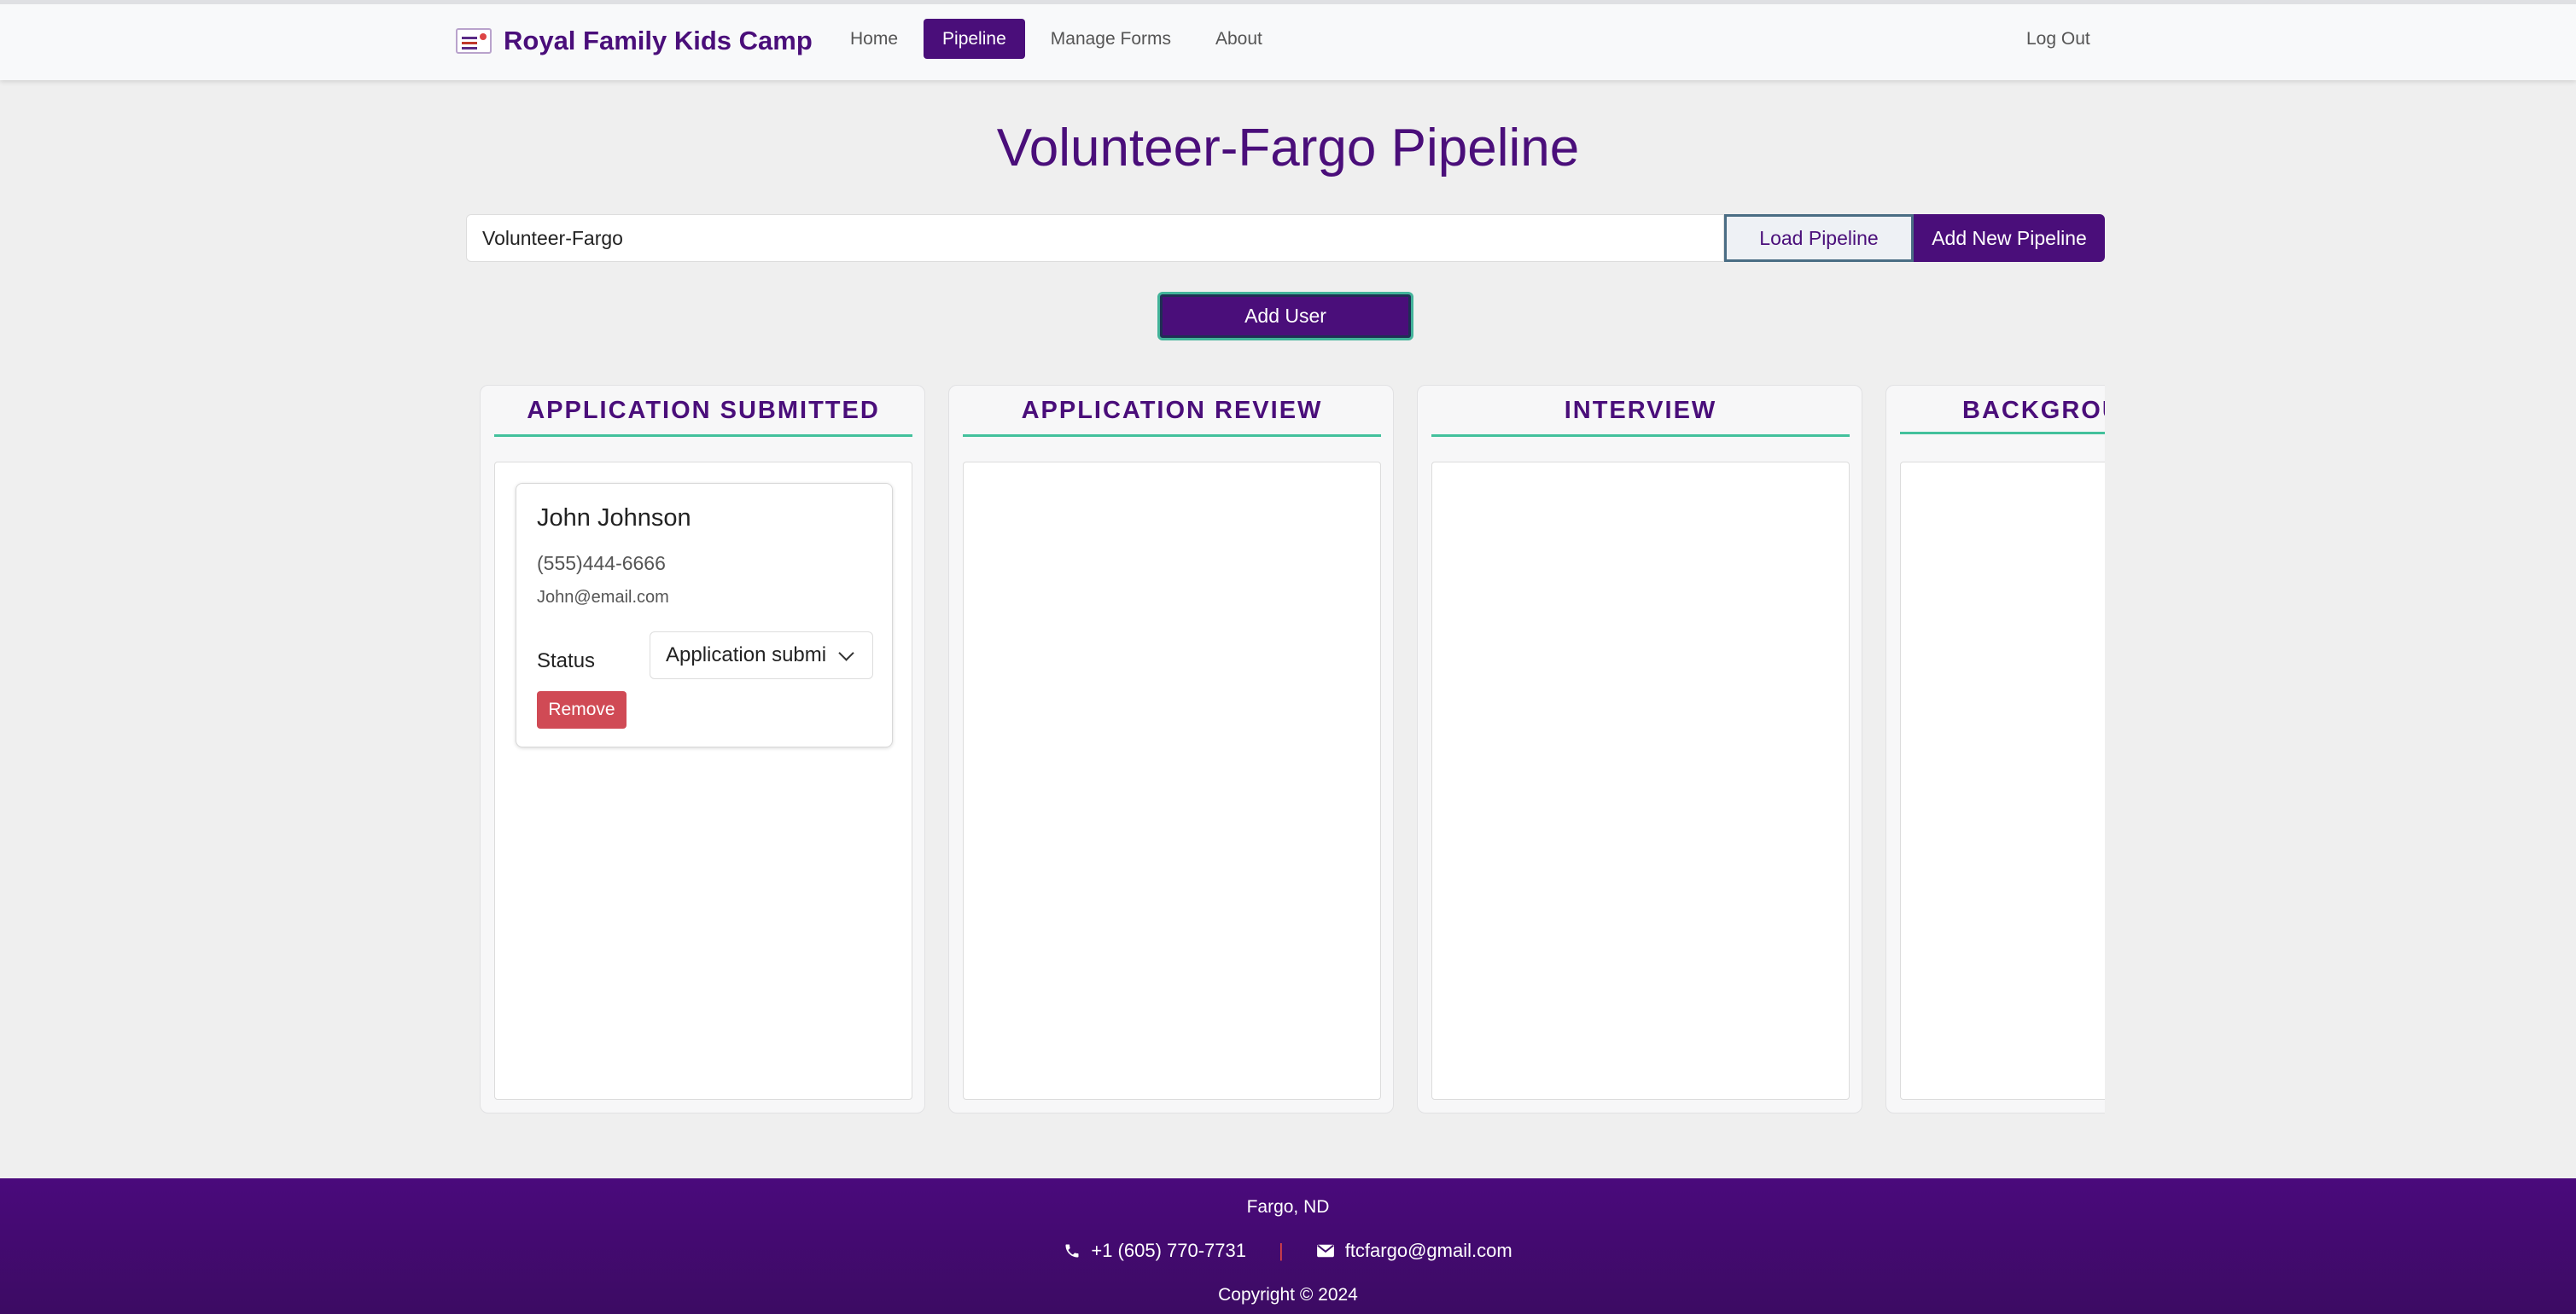  Describe the element at coordinates (1072, 1250) in the screenshot. I see `phone-icon` at that location.